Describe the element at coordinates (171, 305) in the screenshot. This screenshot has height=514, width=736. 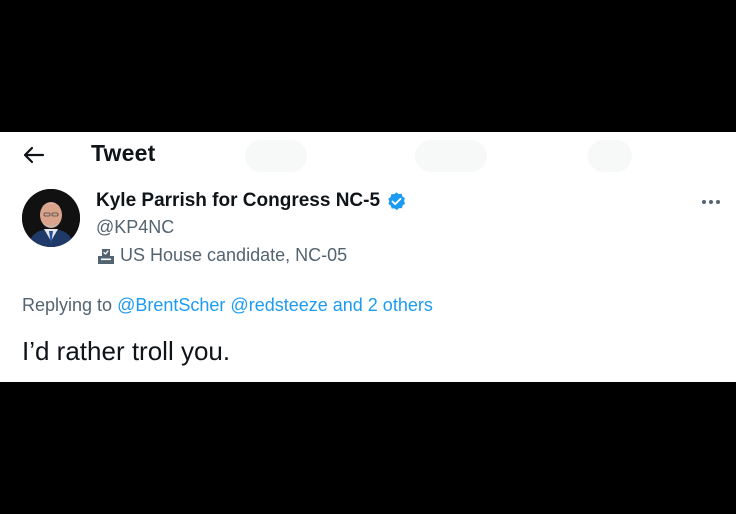
I see `reply-user-link: @BrentScher` at that location.